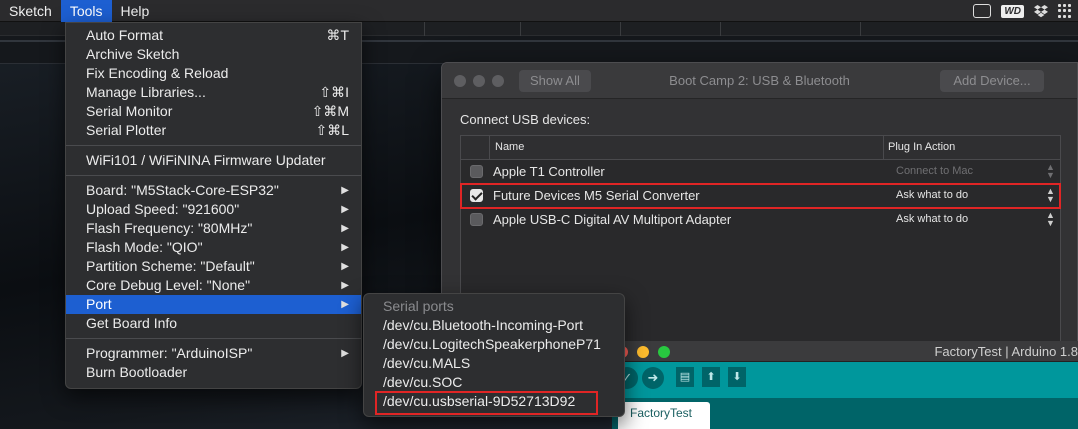 Image resolution: width=1078 pixels, height=429 pixels. I want to click on menu-item-programmer: Programmer: "ArduinoISP" ▶, so click(213, 353).